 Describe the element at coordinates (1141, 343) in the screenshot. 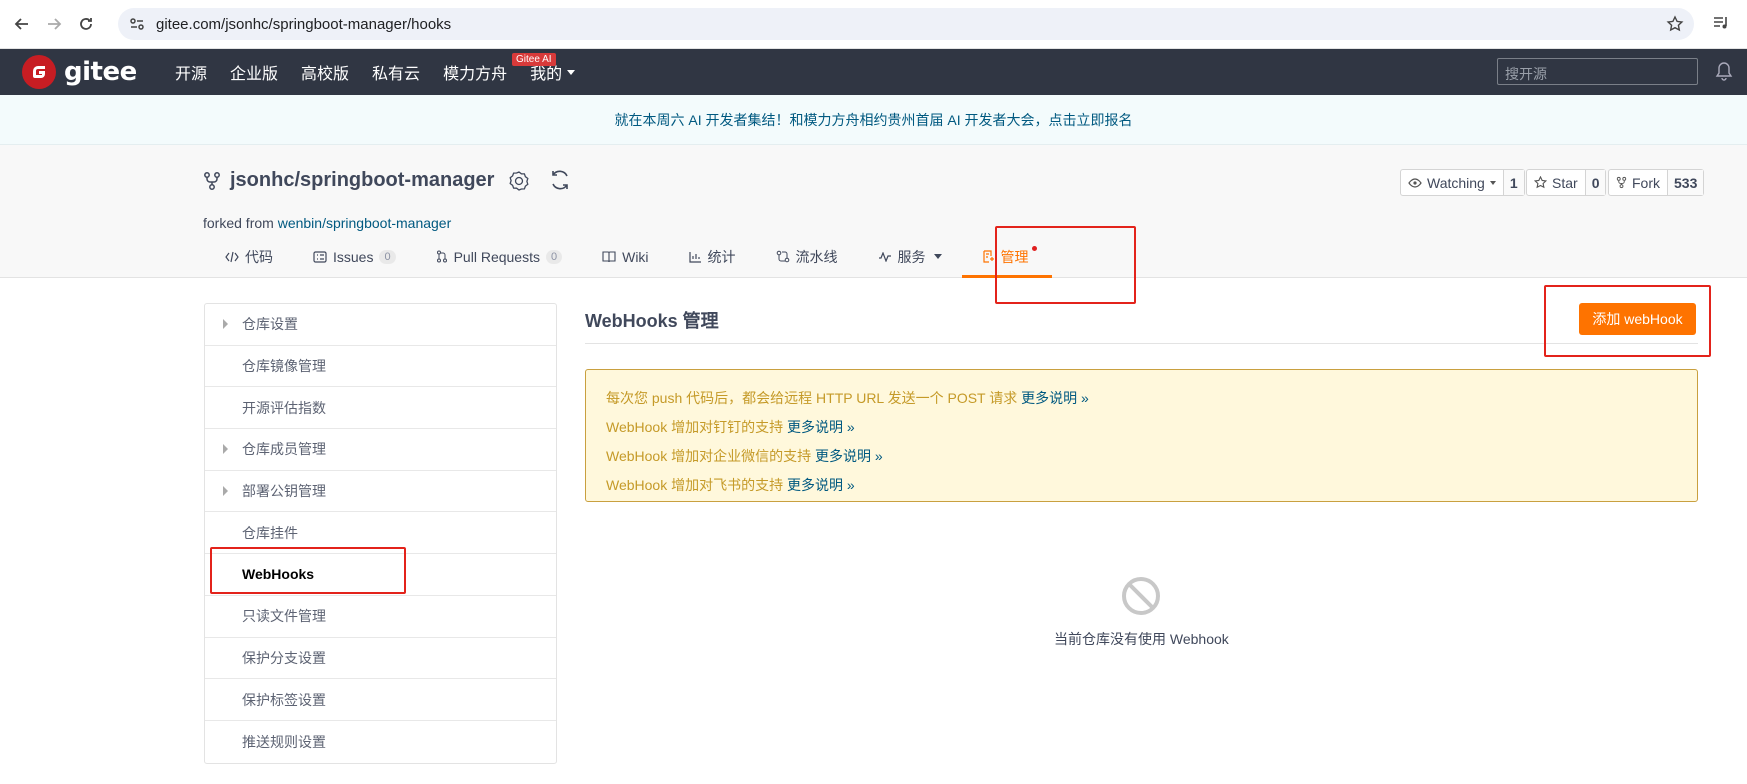

I see `title-divider` at that location.